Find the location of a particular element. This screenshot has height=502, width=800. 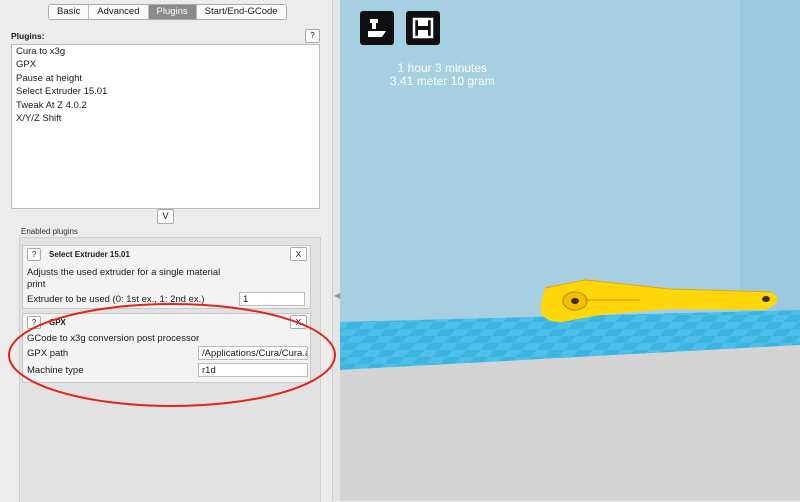

add-plugin-button: V is located at coordinates (165, 216).